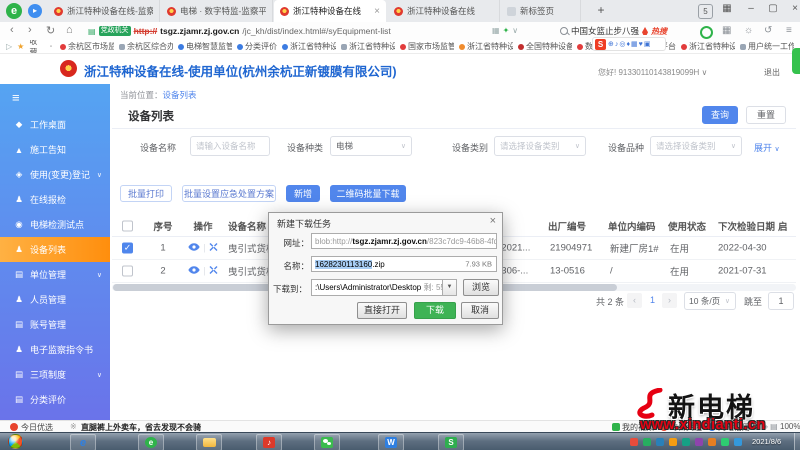 The height and width of the screenshot is (450, 800). Describe the element at coordinates (669, 300) in the screenshot. I see `next-page-button: ›` at that location.